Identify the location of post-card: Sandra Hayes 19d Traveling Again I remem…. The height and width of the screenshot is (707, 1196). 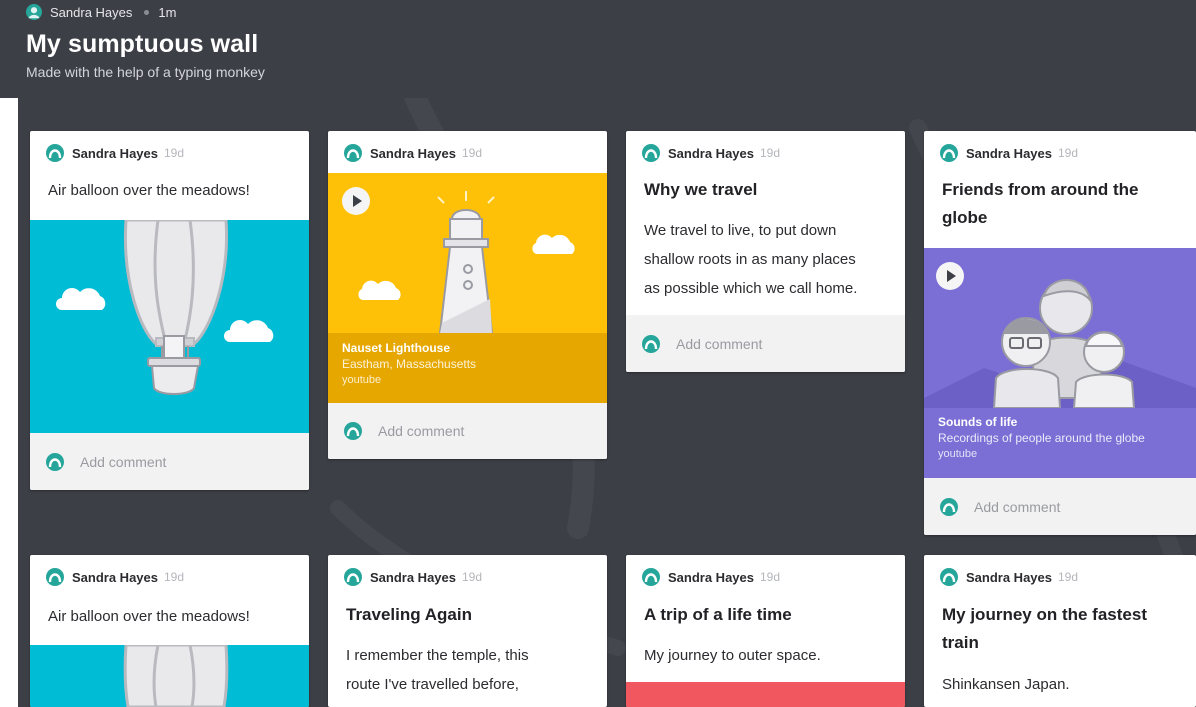
(467, 631).